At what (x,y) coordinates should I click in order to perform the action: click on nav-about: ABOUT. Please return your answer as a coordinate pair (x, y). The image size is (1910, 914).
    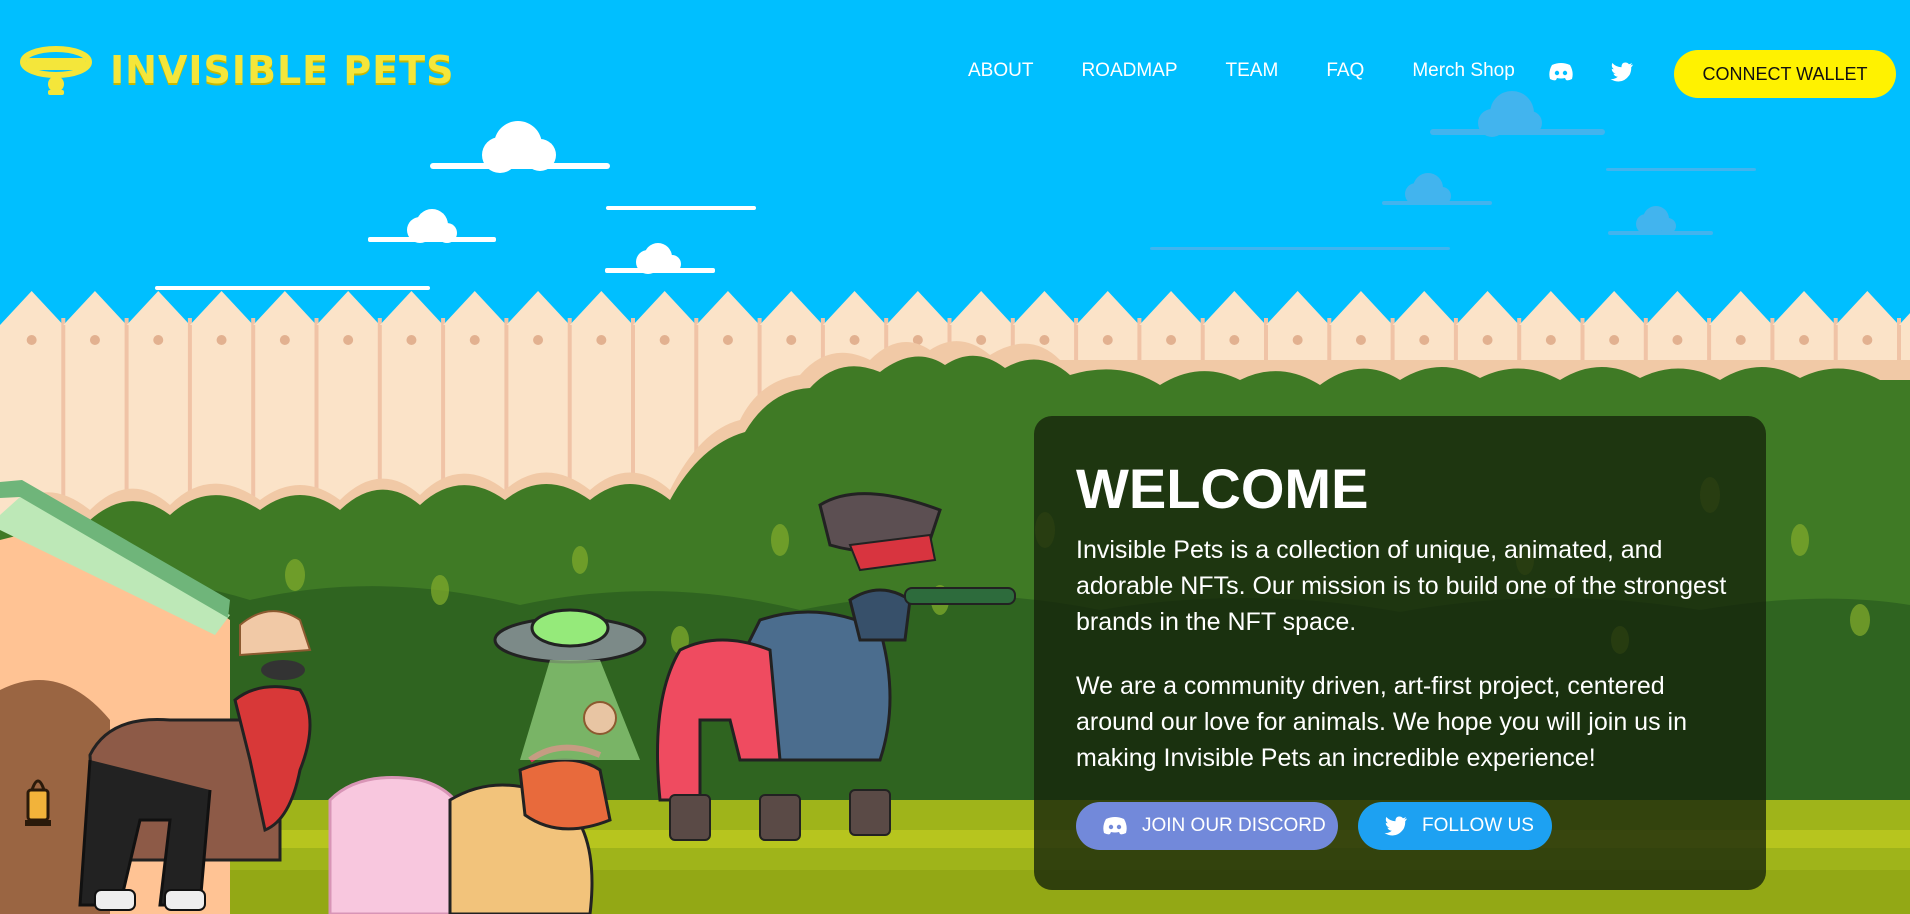
    Looking at the image, I should click on (1000, 71).